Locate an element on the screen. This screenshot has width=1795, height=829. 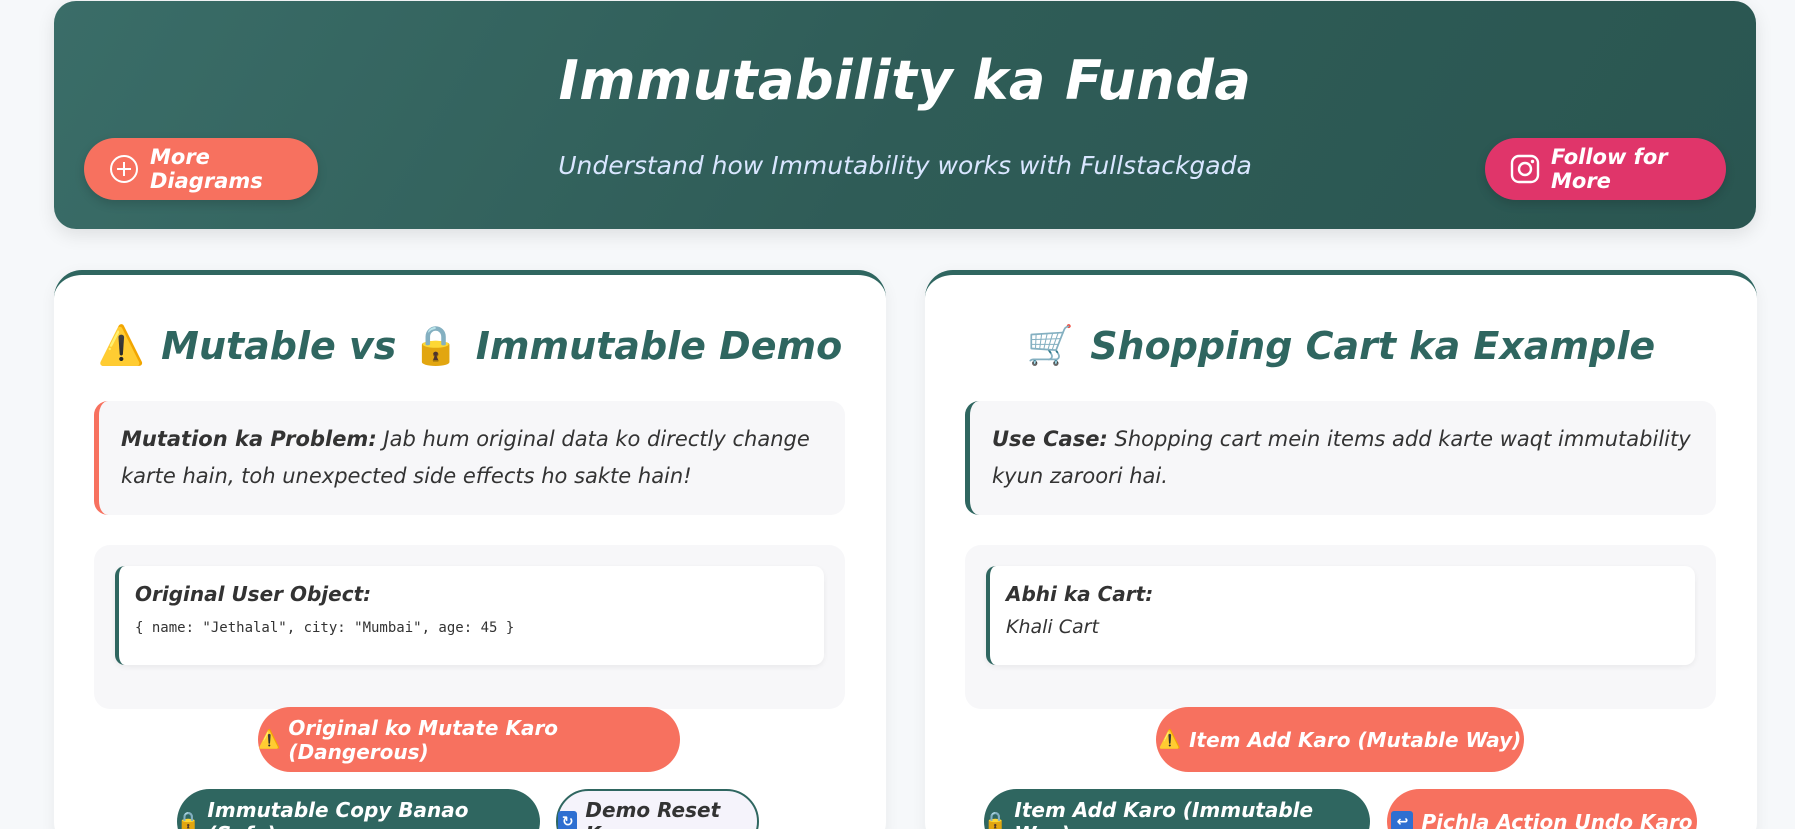
immutable-copy-button: 🔒 Immutable Copy Banao (Safe) is located at coordinates (358, 809).